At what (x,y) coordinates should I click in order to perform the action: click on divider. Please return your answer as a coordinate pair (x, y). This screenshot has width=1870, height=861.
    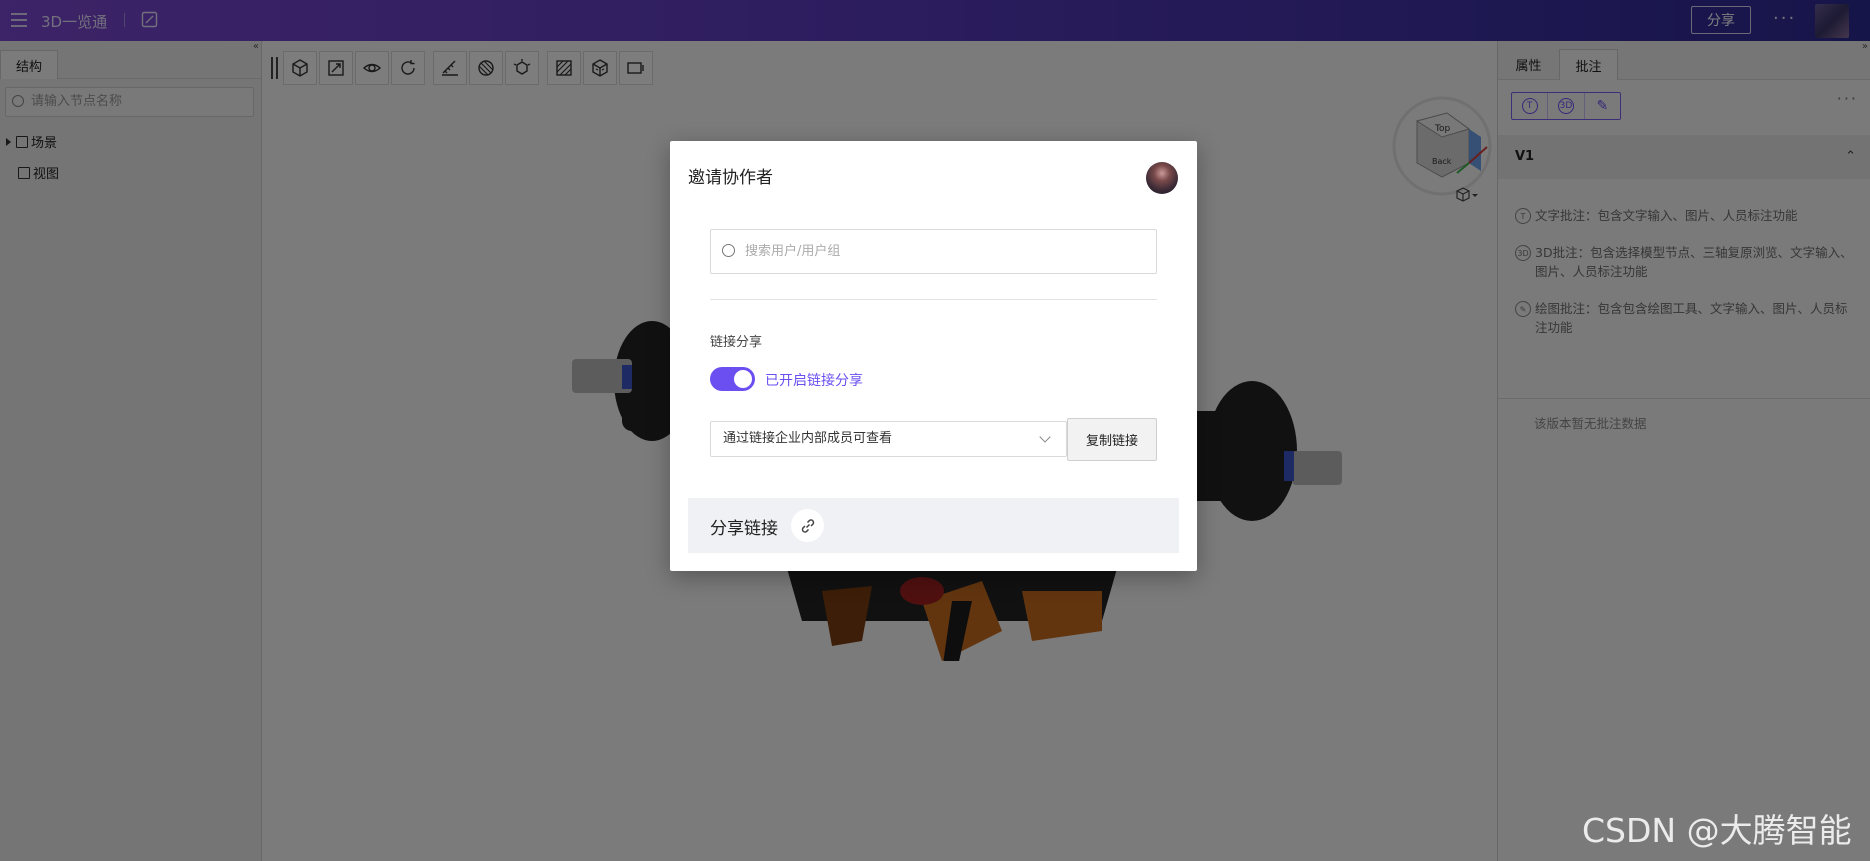
    Looking at the image, I should click on (933, 299).